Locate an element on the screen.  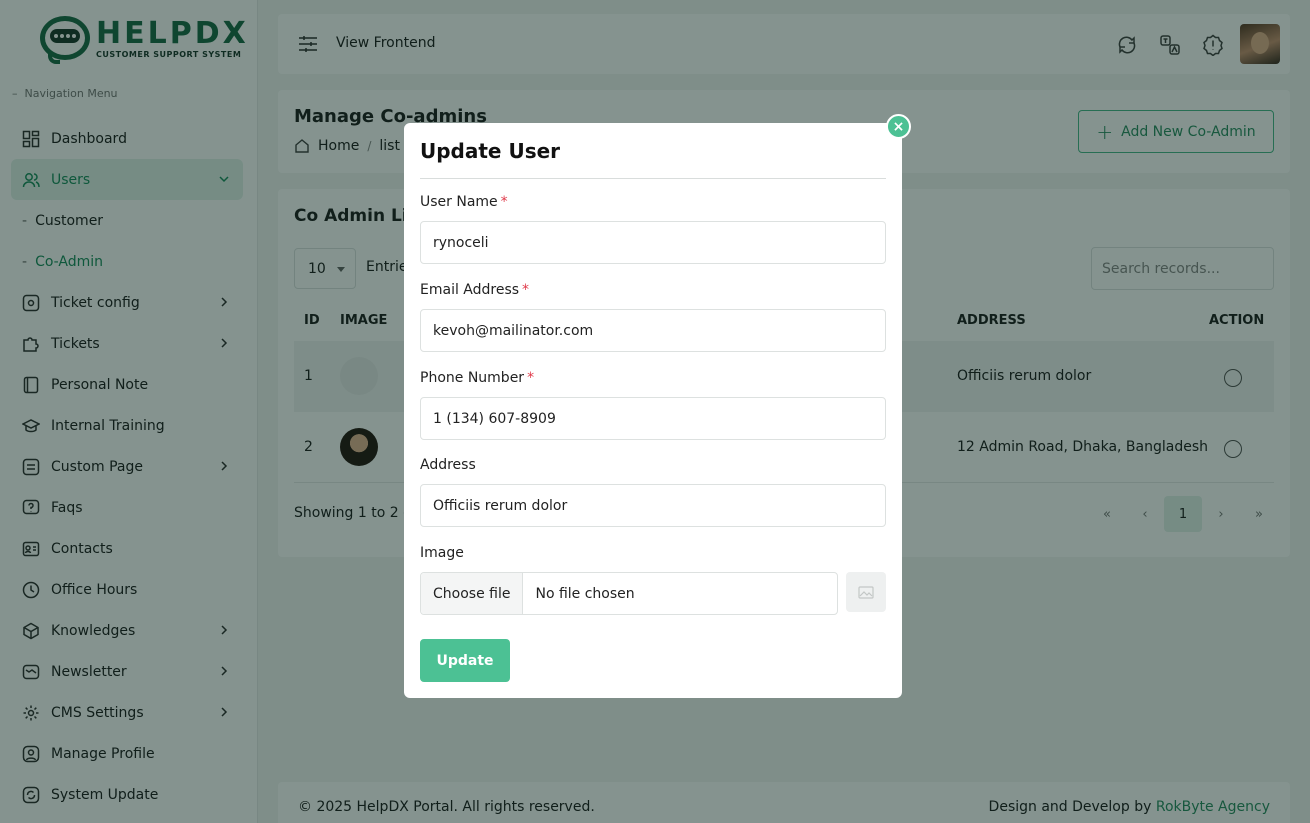
address-label: Address is located at coordinates (448, 465).